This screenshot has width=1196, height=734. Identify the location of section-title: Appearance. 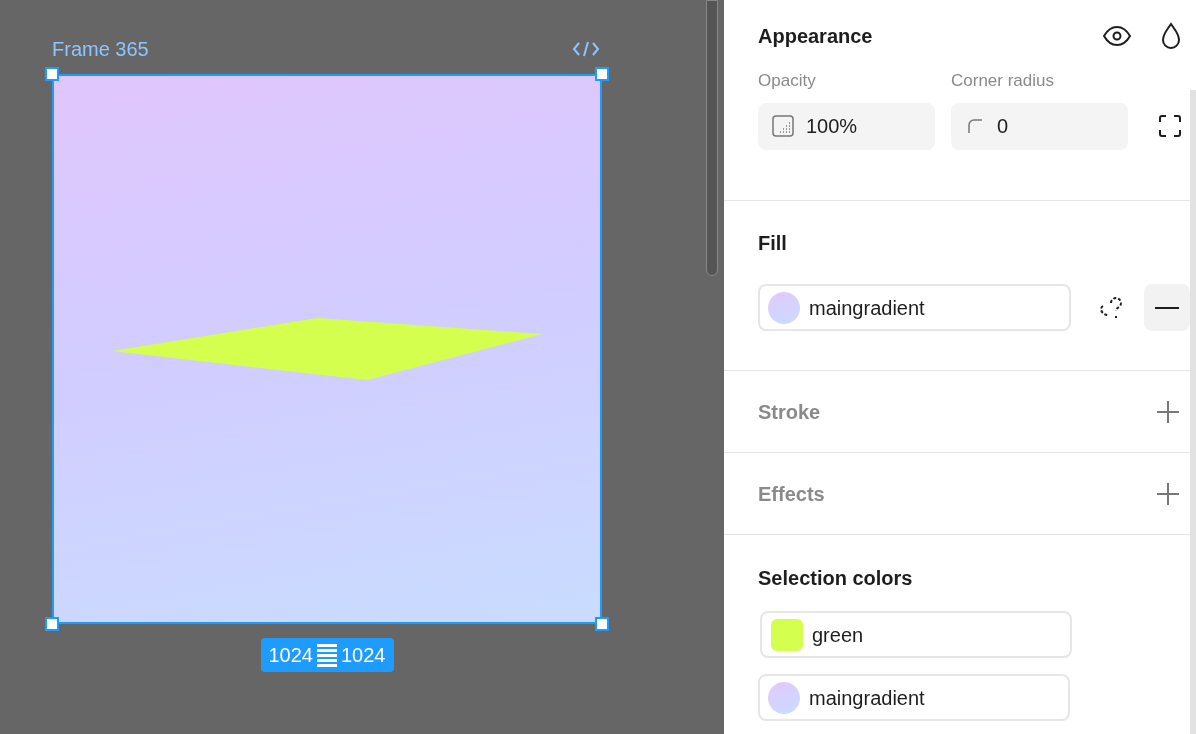
(815, 36).